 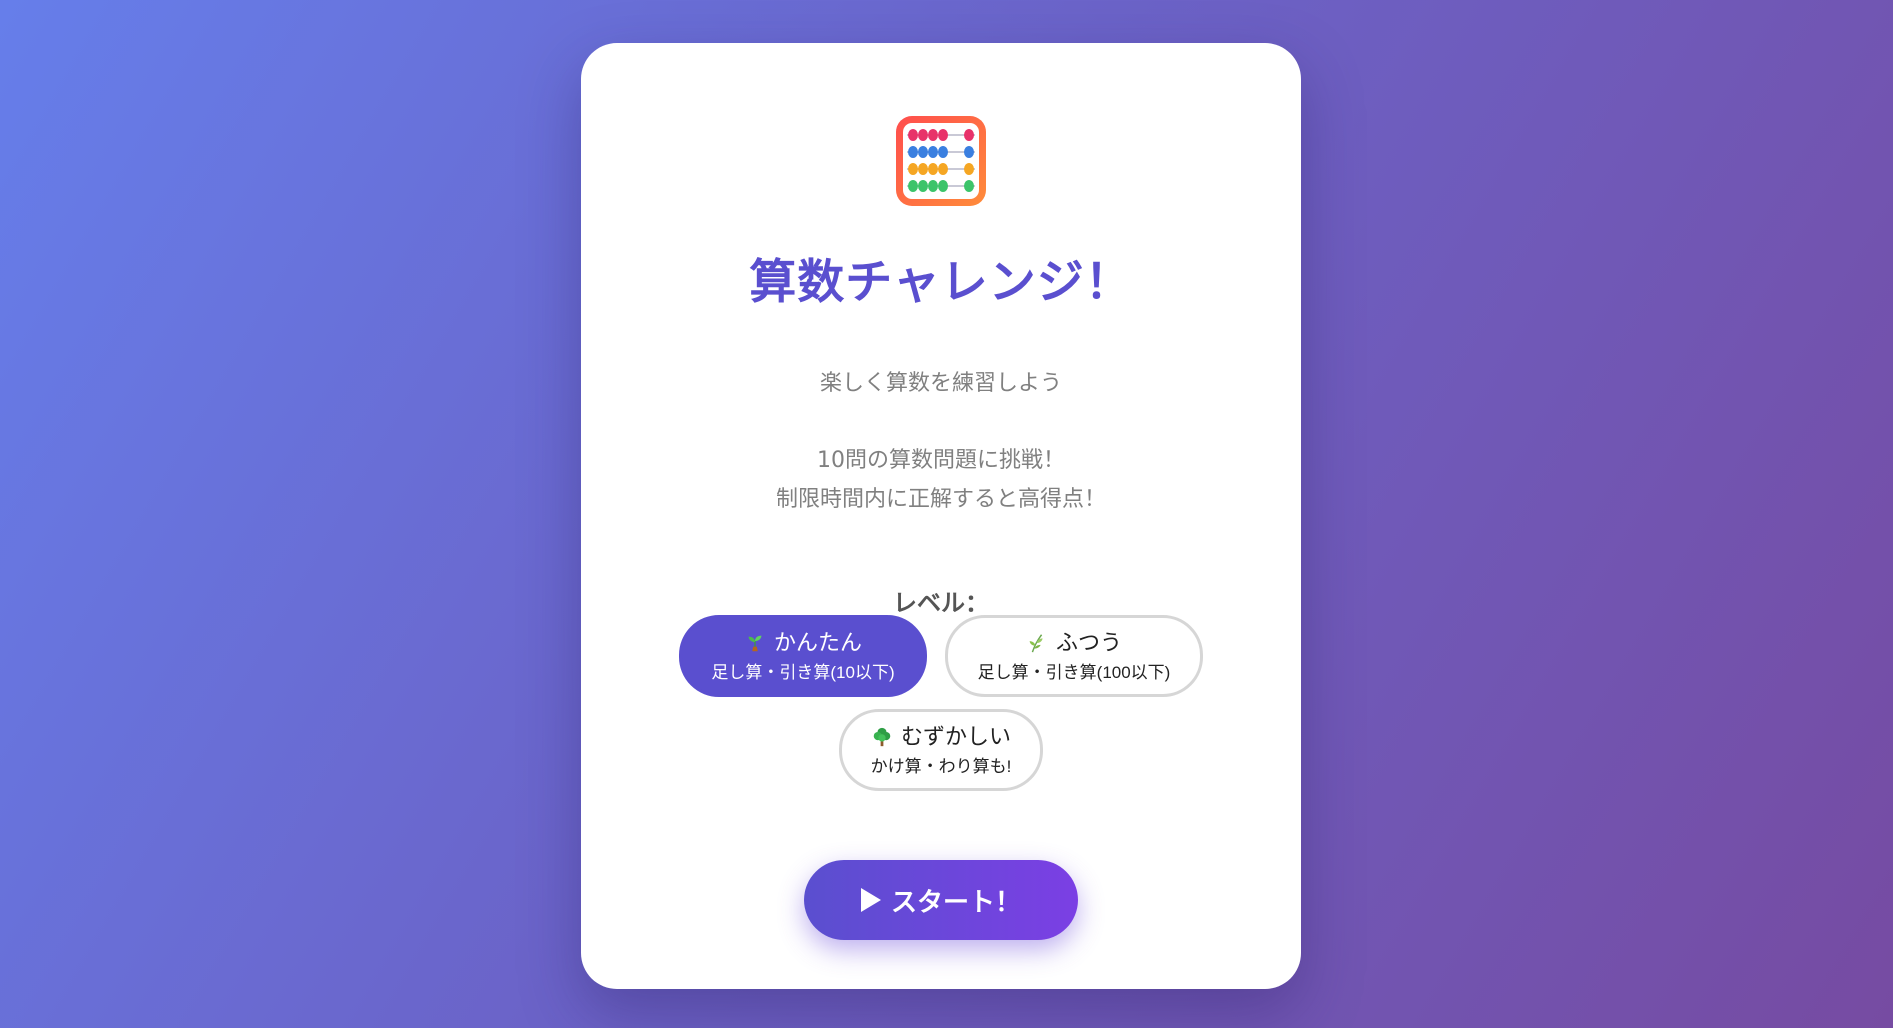 What do you see at coordinates (803, 672) in the screenshot?
I see `level-detail-easy: 足し算・引き算(10以下)` at bounding box center [803, 672].